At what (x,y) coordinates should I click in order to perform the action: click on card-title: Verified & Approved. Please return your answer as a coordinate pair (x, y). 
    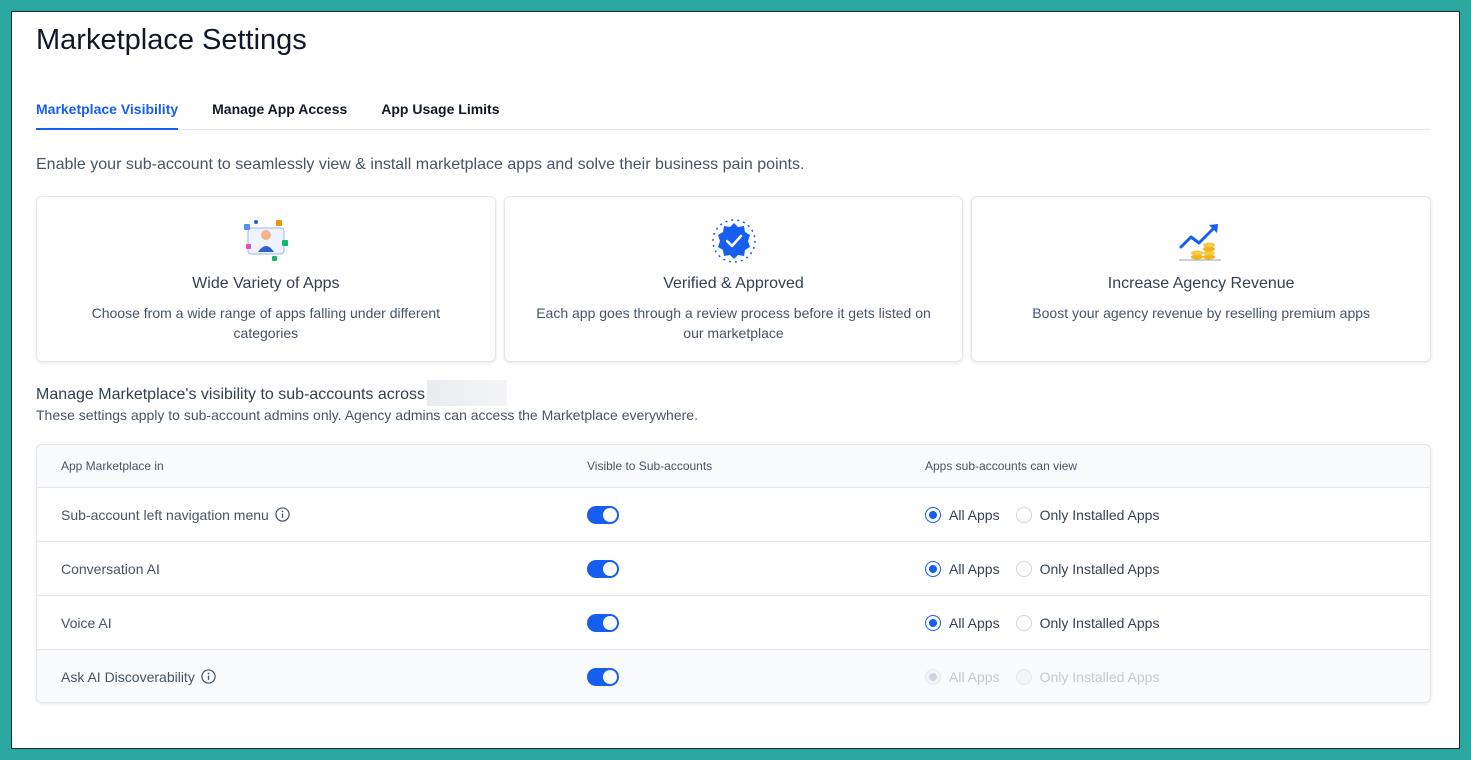
    Looking at the image, I should click on (733, 283).